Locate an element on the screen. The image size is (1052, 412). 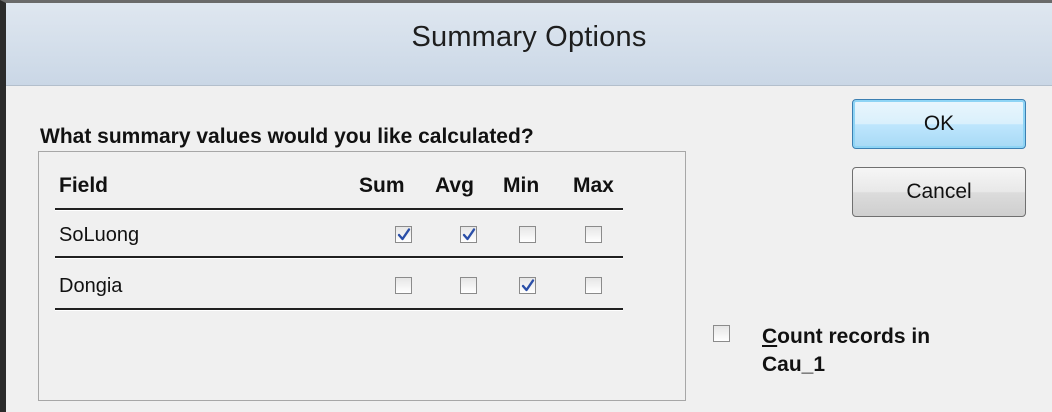
count-records-label-text: ount records in is located at coordinates (854, 336).